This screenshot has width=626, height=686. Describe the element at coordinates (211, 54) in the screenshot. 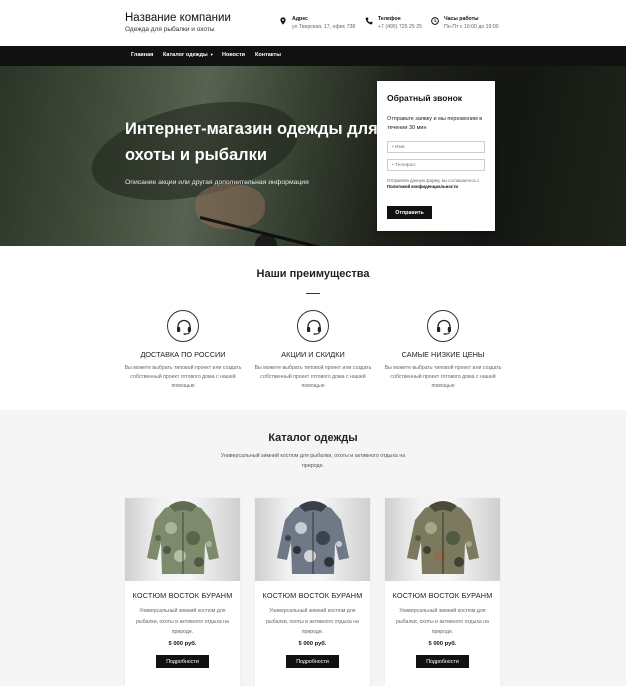

I see `chevron-down-icon: ▼` at that location.